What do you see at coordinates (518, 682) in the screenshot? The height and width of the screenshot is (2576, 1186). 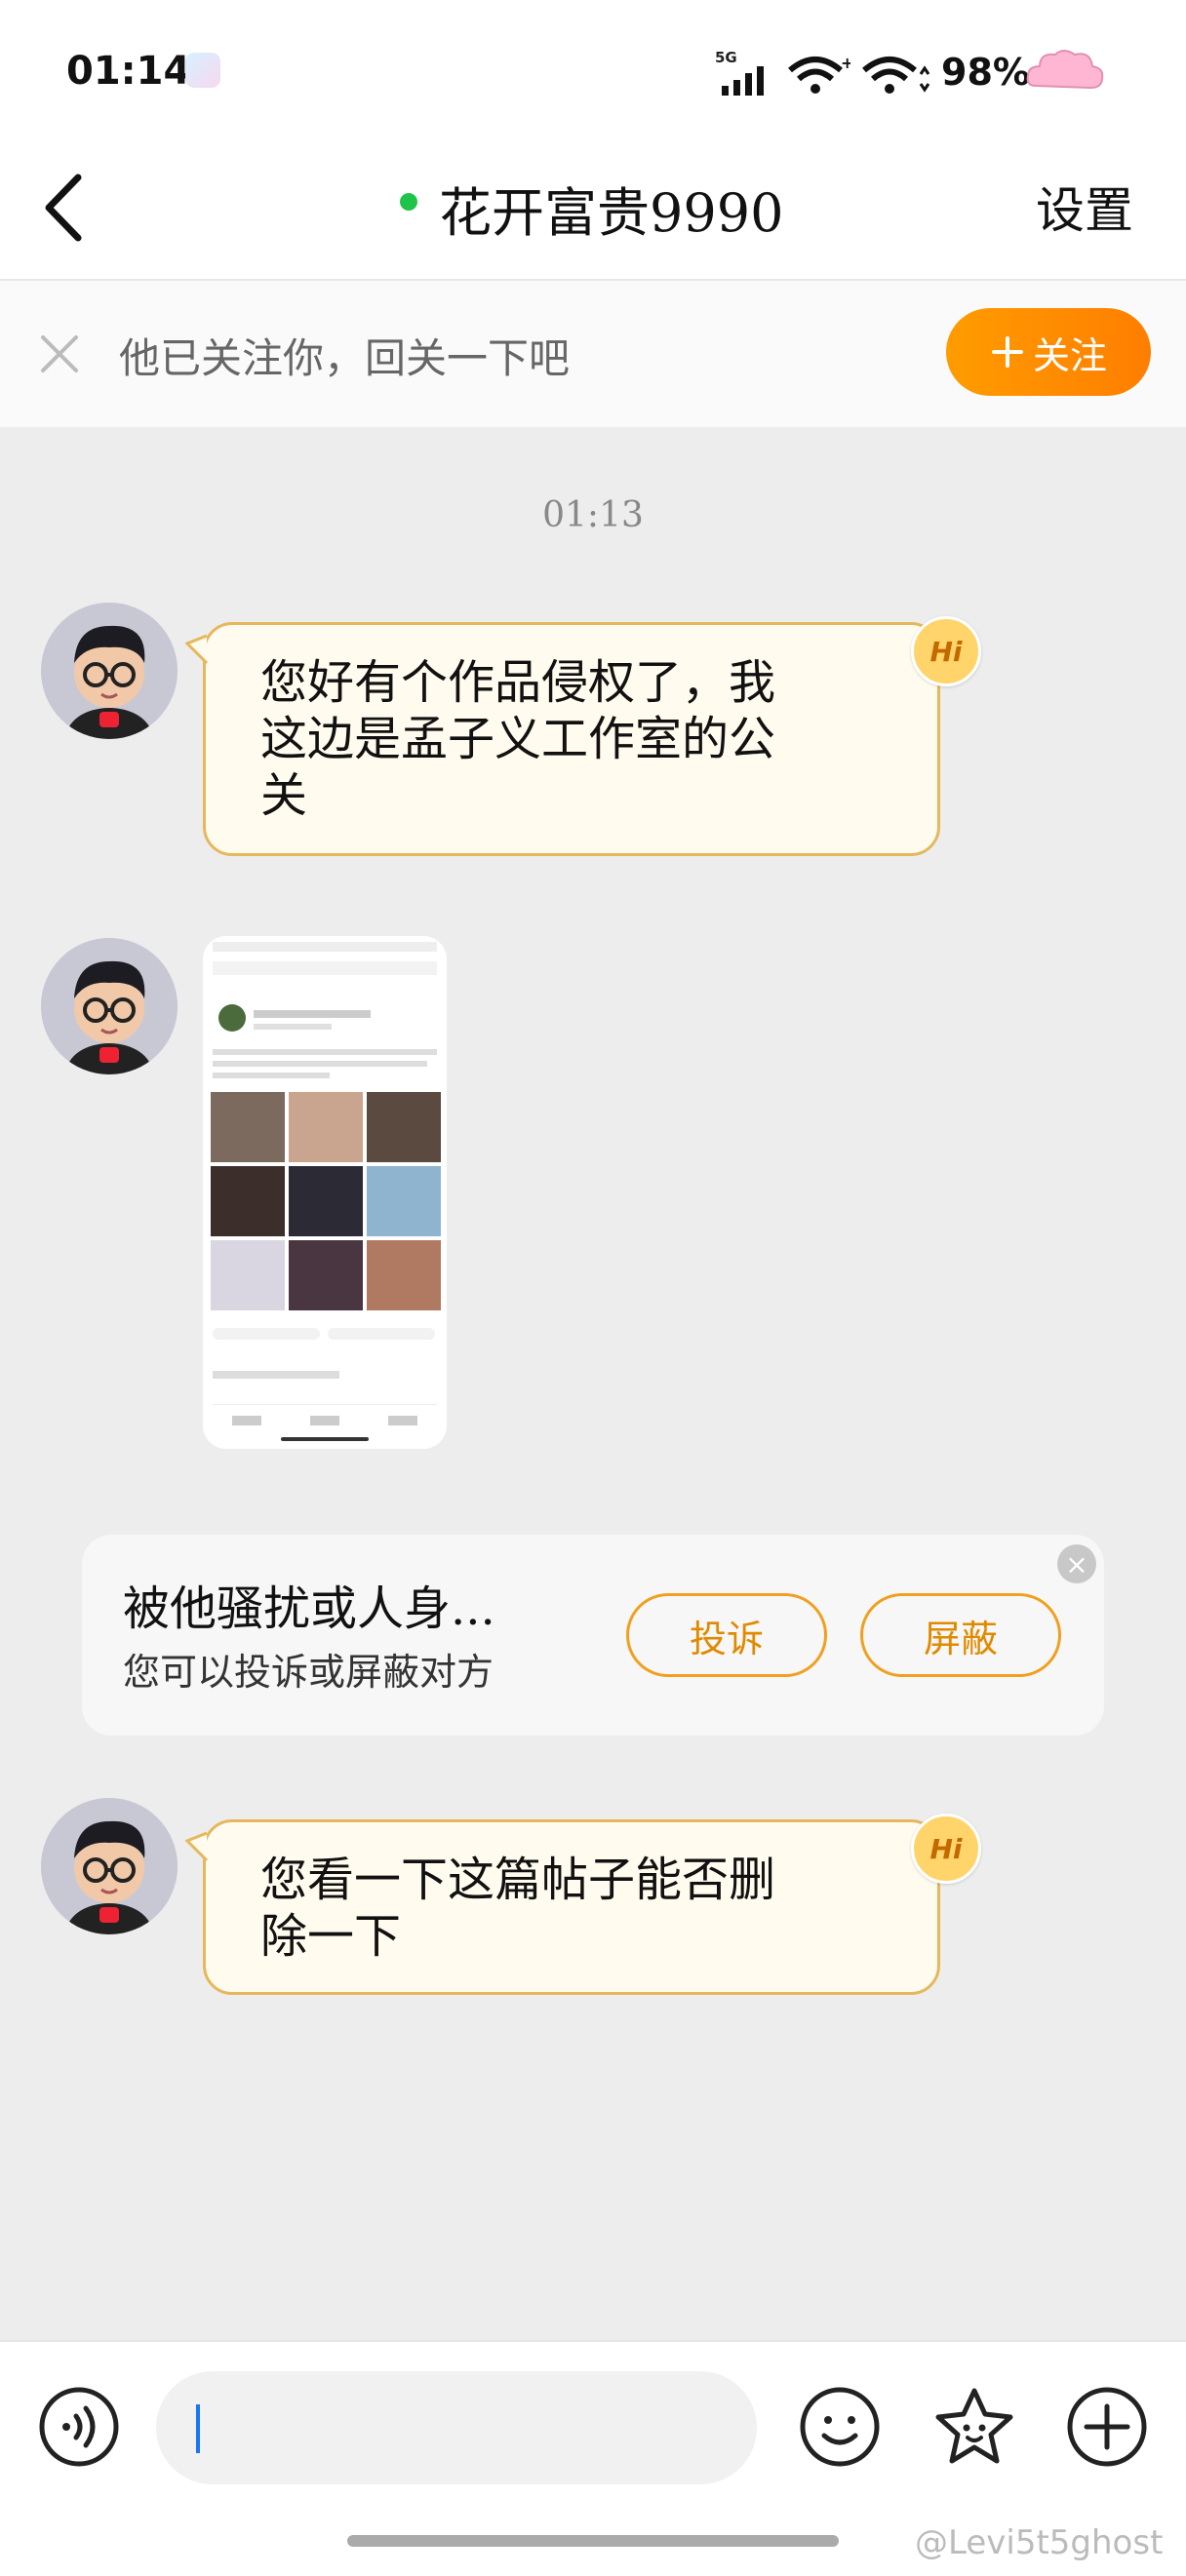 I see `message-text-line: 您好有个作品侵权了，我` at bounding box center [518, 682].